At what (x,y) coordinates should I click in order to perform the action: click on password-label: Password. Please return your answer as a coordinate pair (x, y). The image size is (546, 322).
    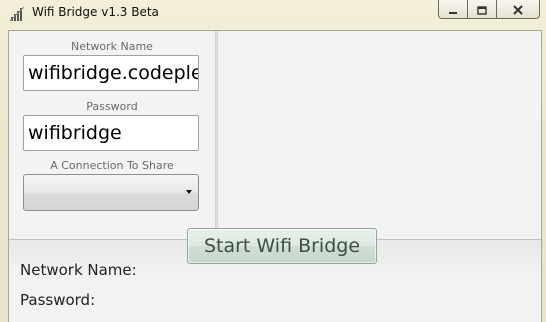
    Looking at the image, I should click on (112, 106).